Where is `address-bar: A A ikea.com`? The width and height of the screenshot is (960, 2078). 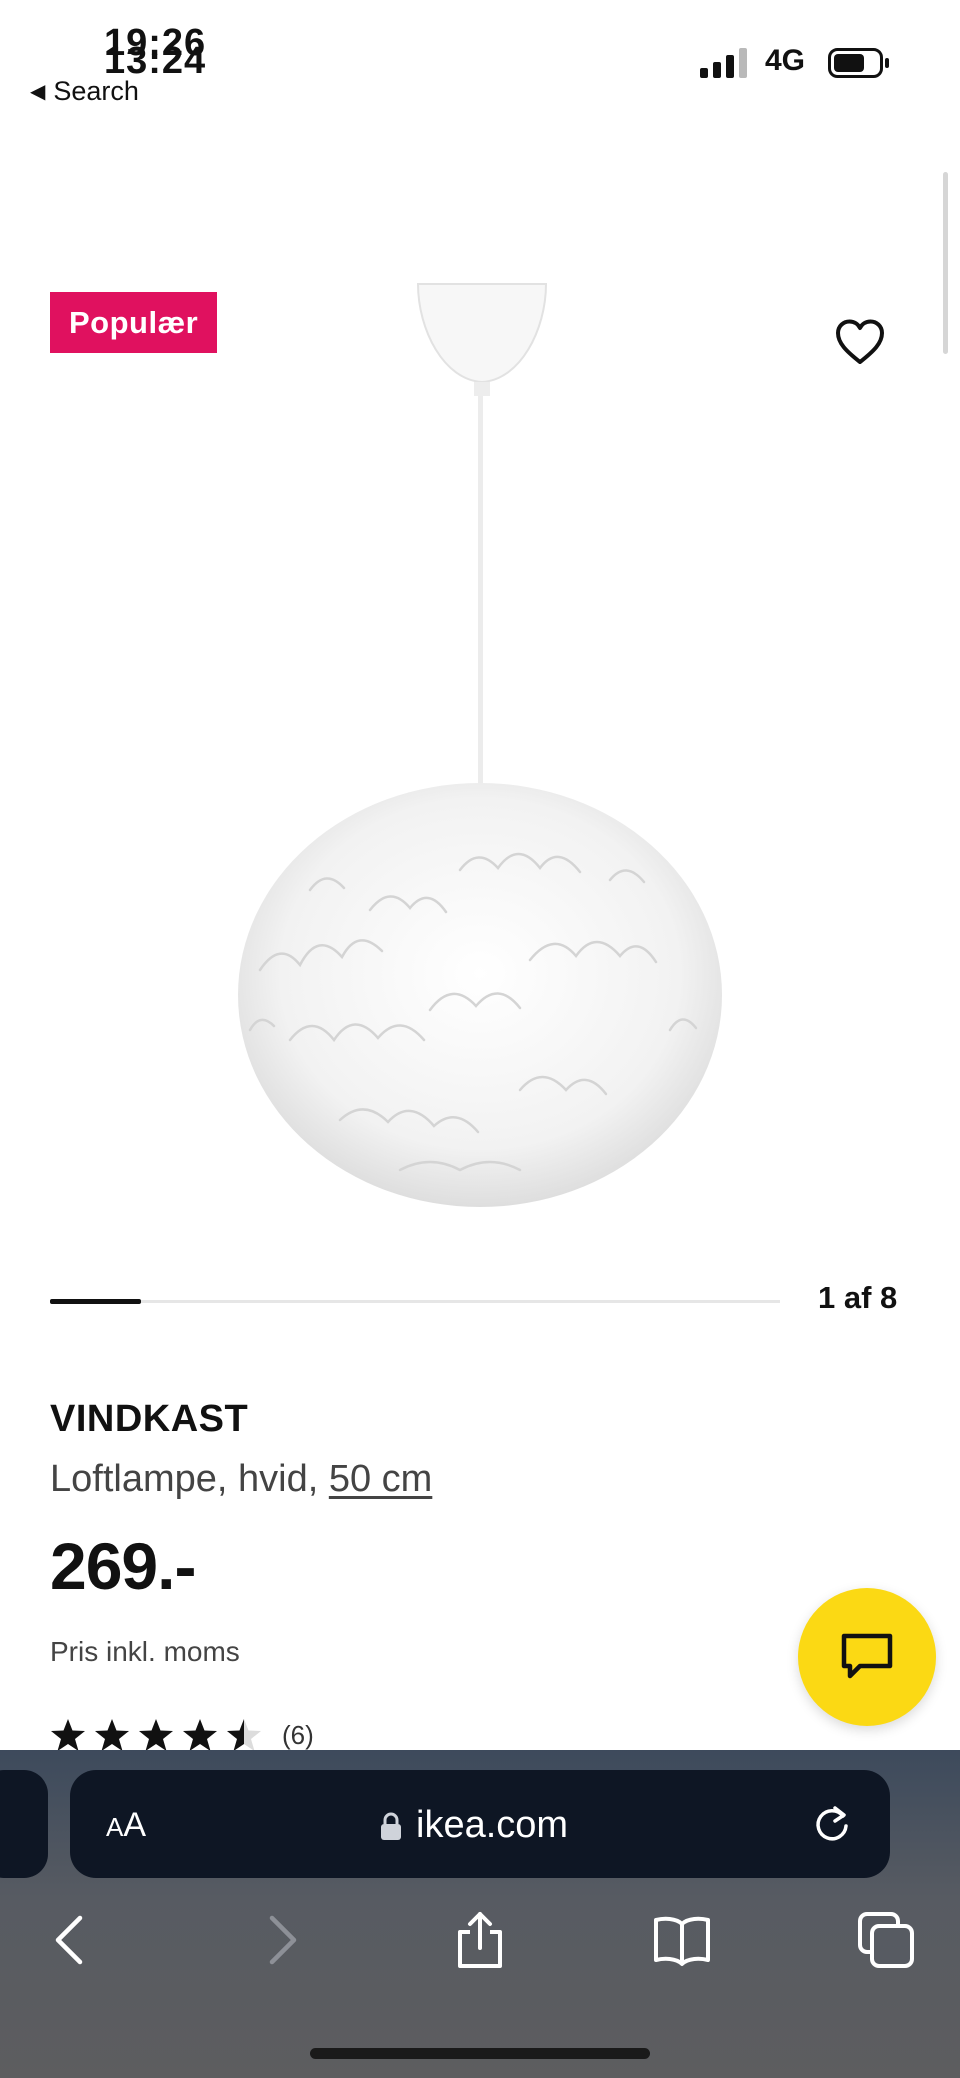 address-bar: A A ikea.com is located at coordinates (480, 1824).